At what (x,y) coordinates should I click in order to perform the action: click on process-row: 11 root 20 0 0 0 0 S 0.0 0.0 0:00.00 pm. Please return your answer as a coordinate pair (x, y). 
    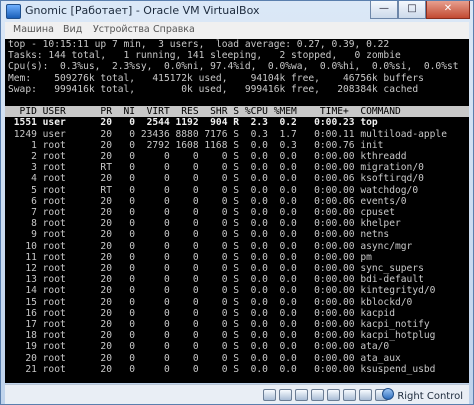
    Looking at the image, I should click on (190, 257).